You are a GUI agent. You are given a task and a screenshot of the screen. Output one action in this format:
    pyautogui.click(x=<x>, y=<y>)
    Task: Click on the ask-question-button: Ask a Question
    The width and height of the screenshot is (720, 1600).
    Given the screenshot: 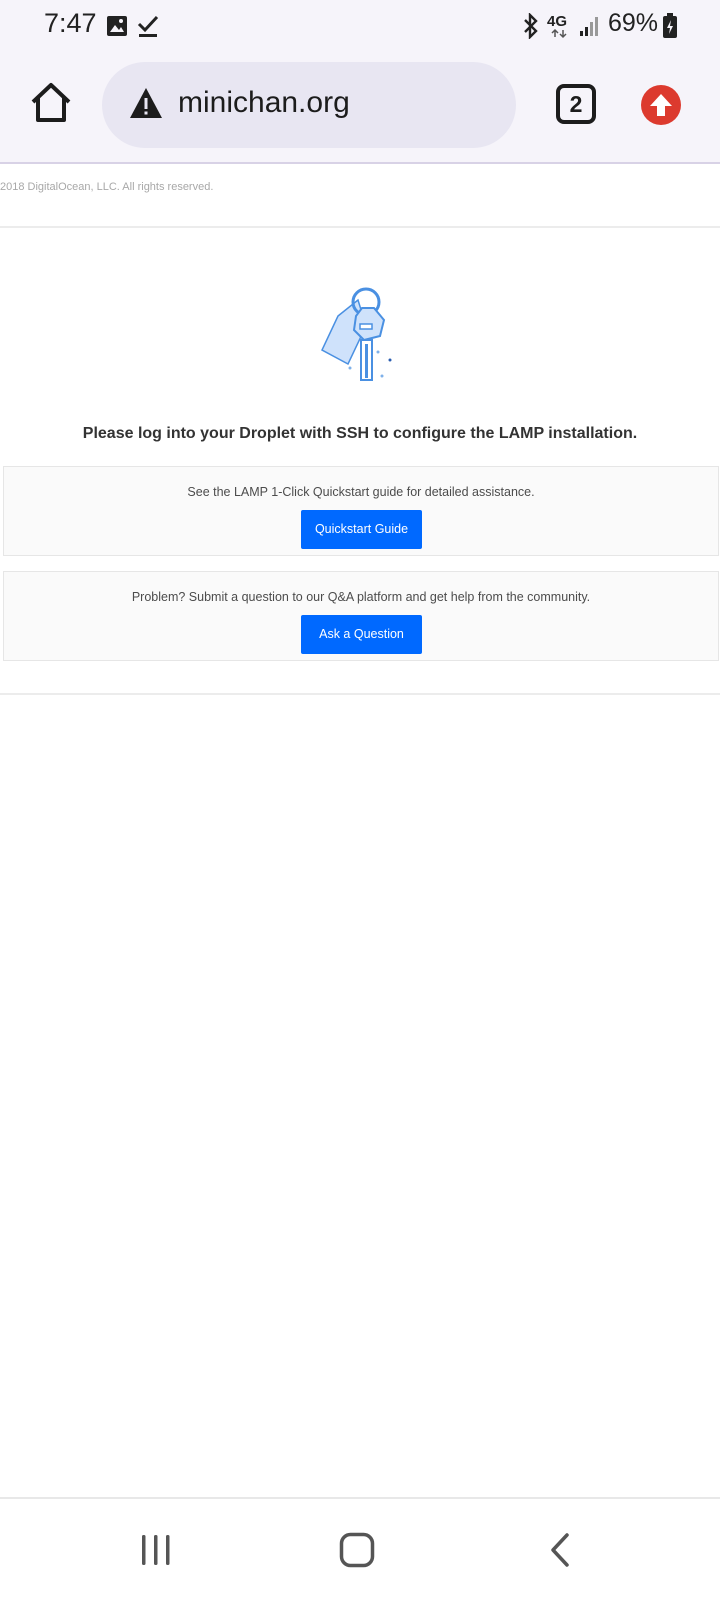 What is the action you would take?
    pyautogui.click(x=361, y=634)
    